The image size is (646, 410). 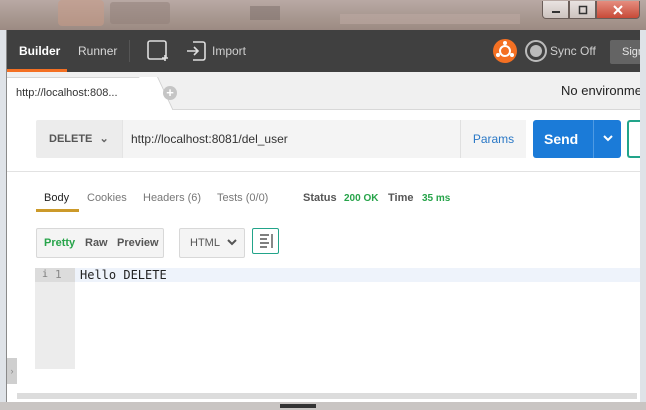 What do you see at coordinates (205, 243) in the screenshot?
I see `language-label: HTML` at bounding box center [205, 243].